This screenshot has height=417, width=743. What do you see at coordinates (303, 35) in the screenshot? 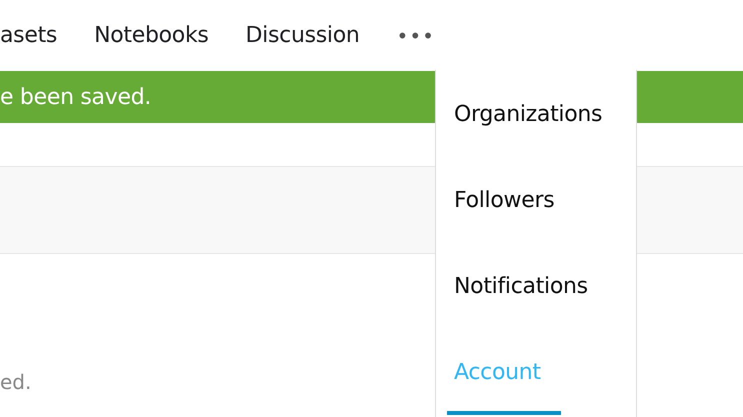
I see `nav-link: Discussion` at bounding box center [303, 35].